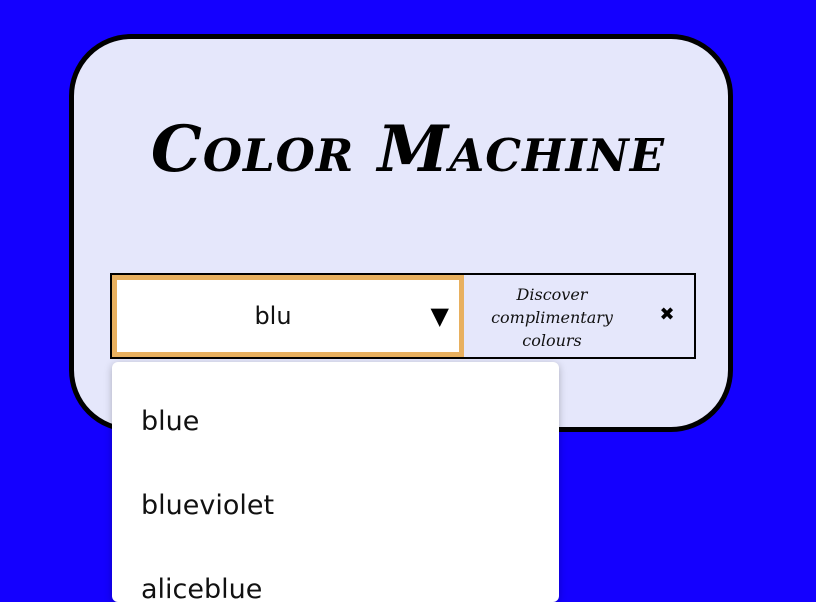 This screenshot has width=816, height=602. Describe the element at coordinates (440, 316) in the screenshot. I see `dropdown-arrow-icon: ▼` at that location.